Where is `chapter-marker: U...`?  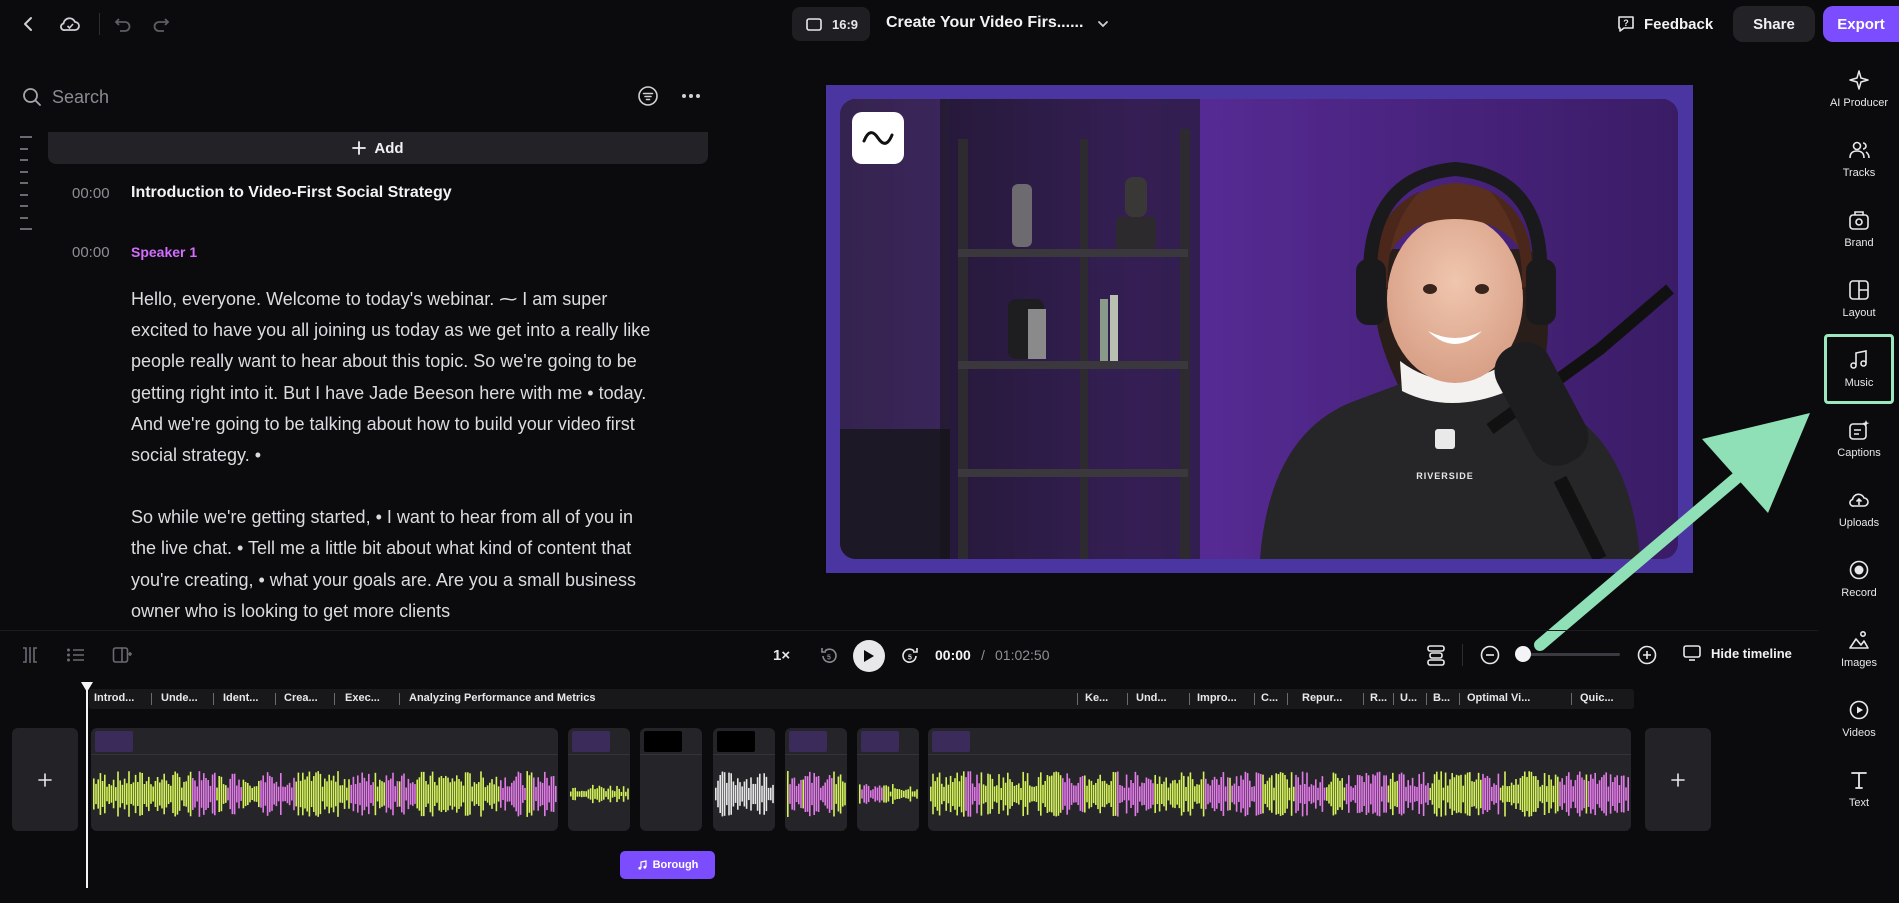
chapter-marker: U... is located at coordinates (1408, 698).